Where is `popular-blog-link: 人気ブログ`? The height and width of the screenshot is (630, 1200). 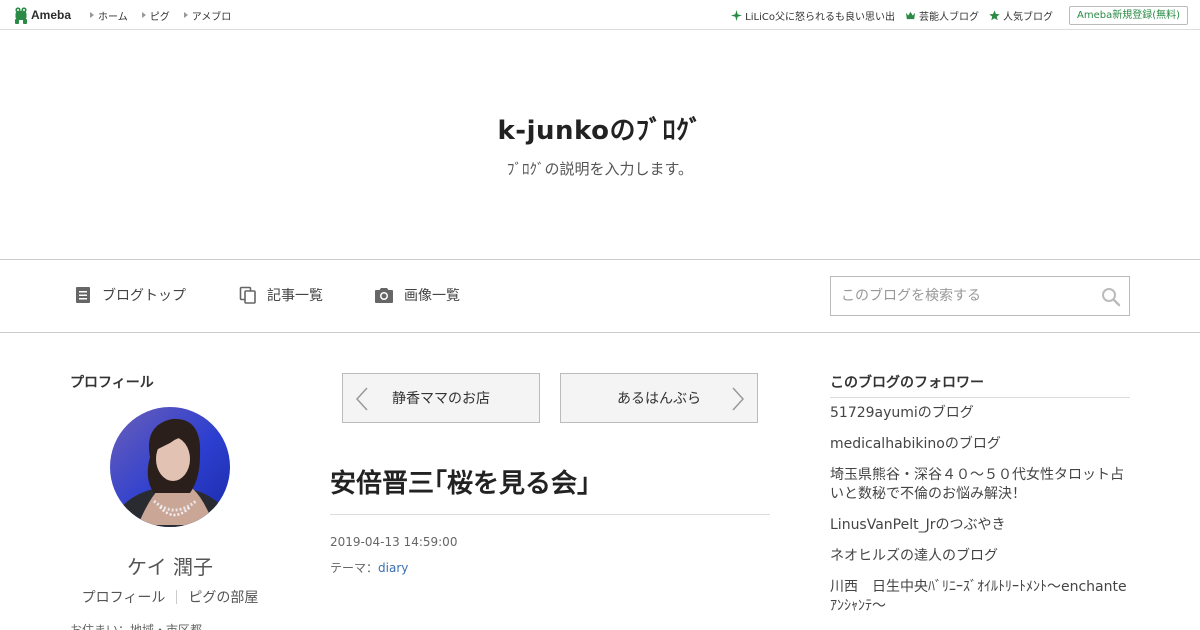 popular-blog-link: 人気ブログ is located at coordinates (1021, 15).